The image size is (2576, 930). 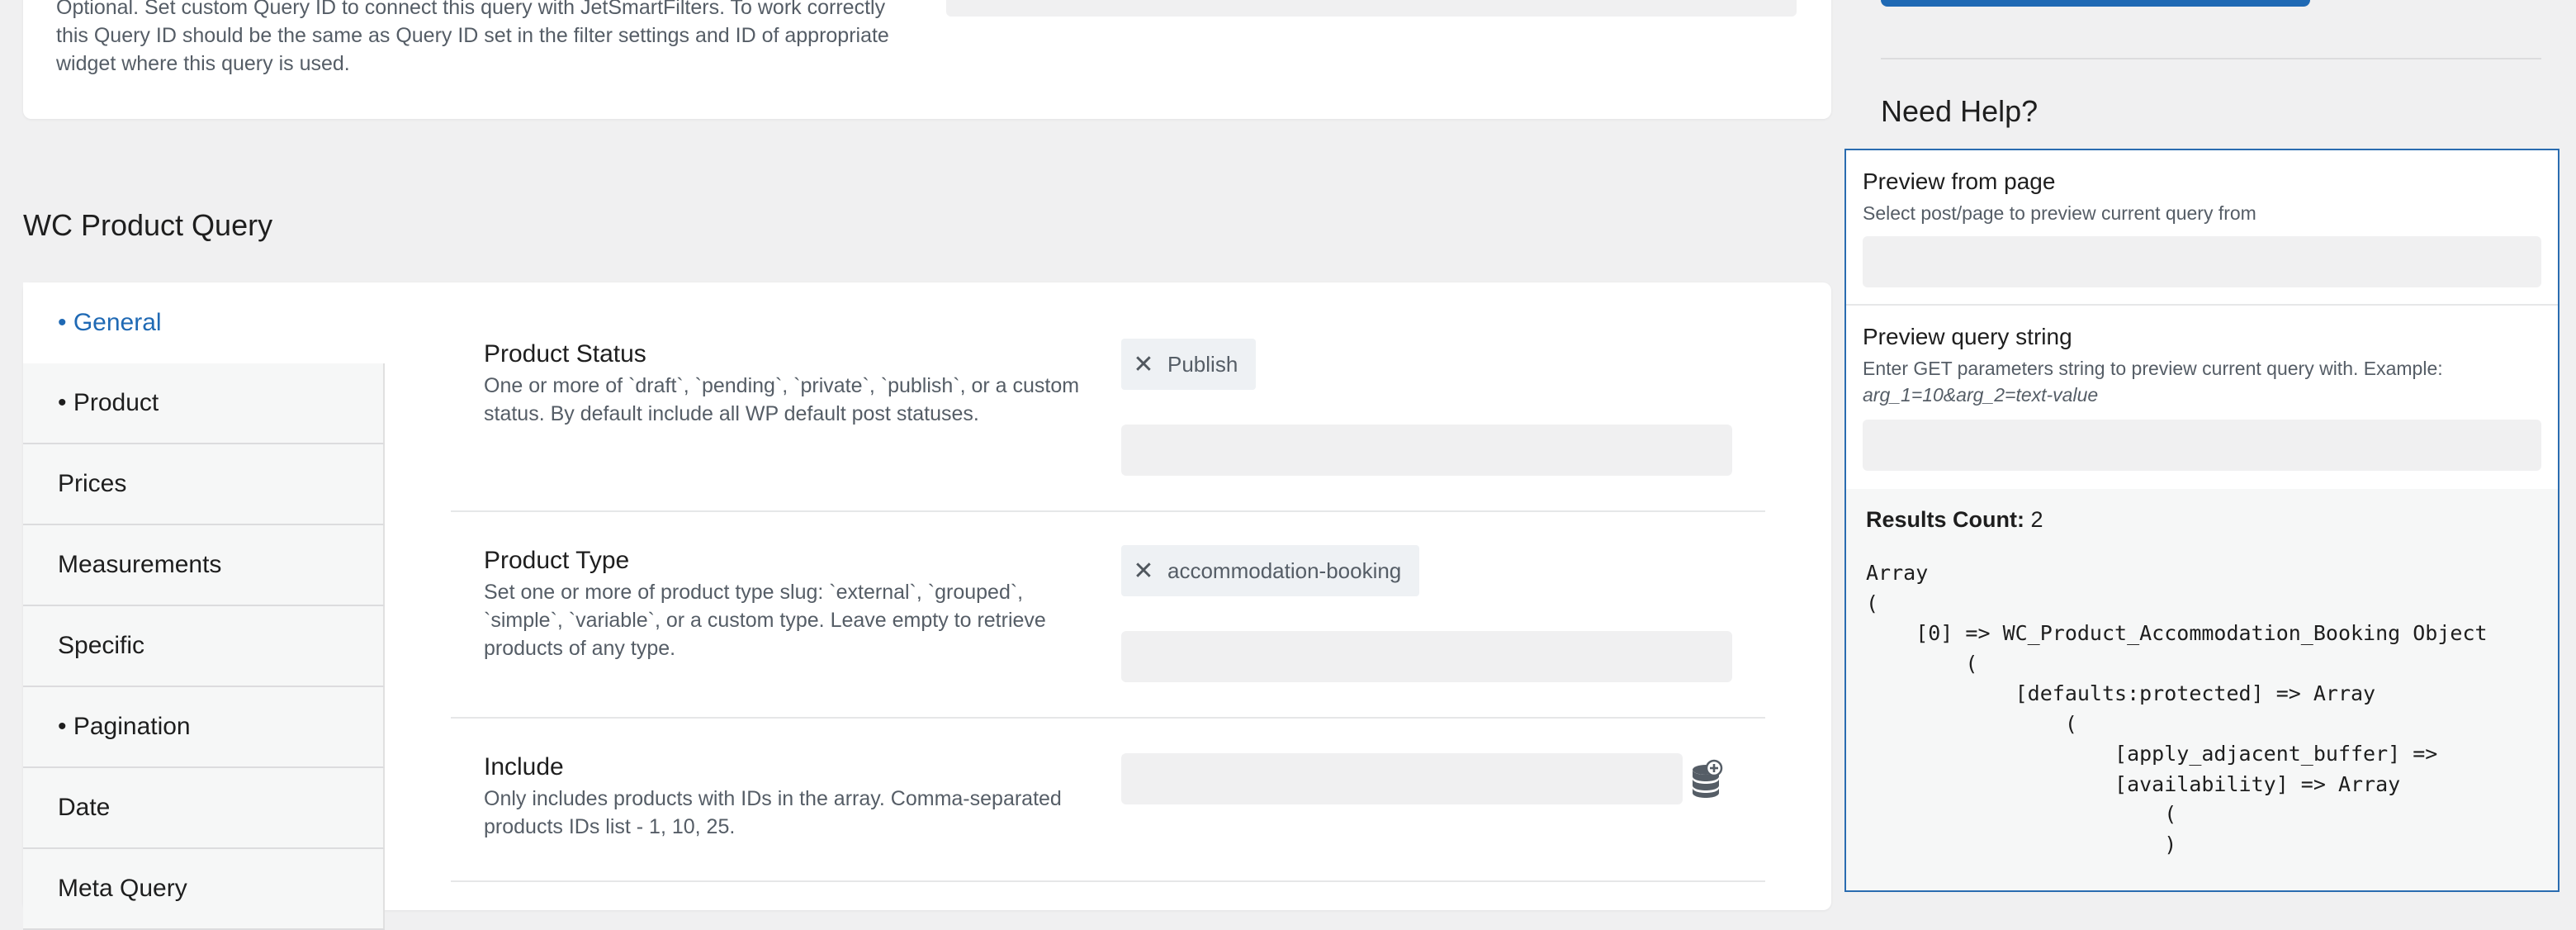 What do you see at coordinates (1284, 570) in the screenshot?
I see `product-type-chip-label: accommodation-booking` at bounding box center [1284, 570].